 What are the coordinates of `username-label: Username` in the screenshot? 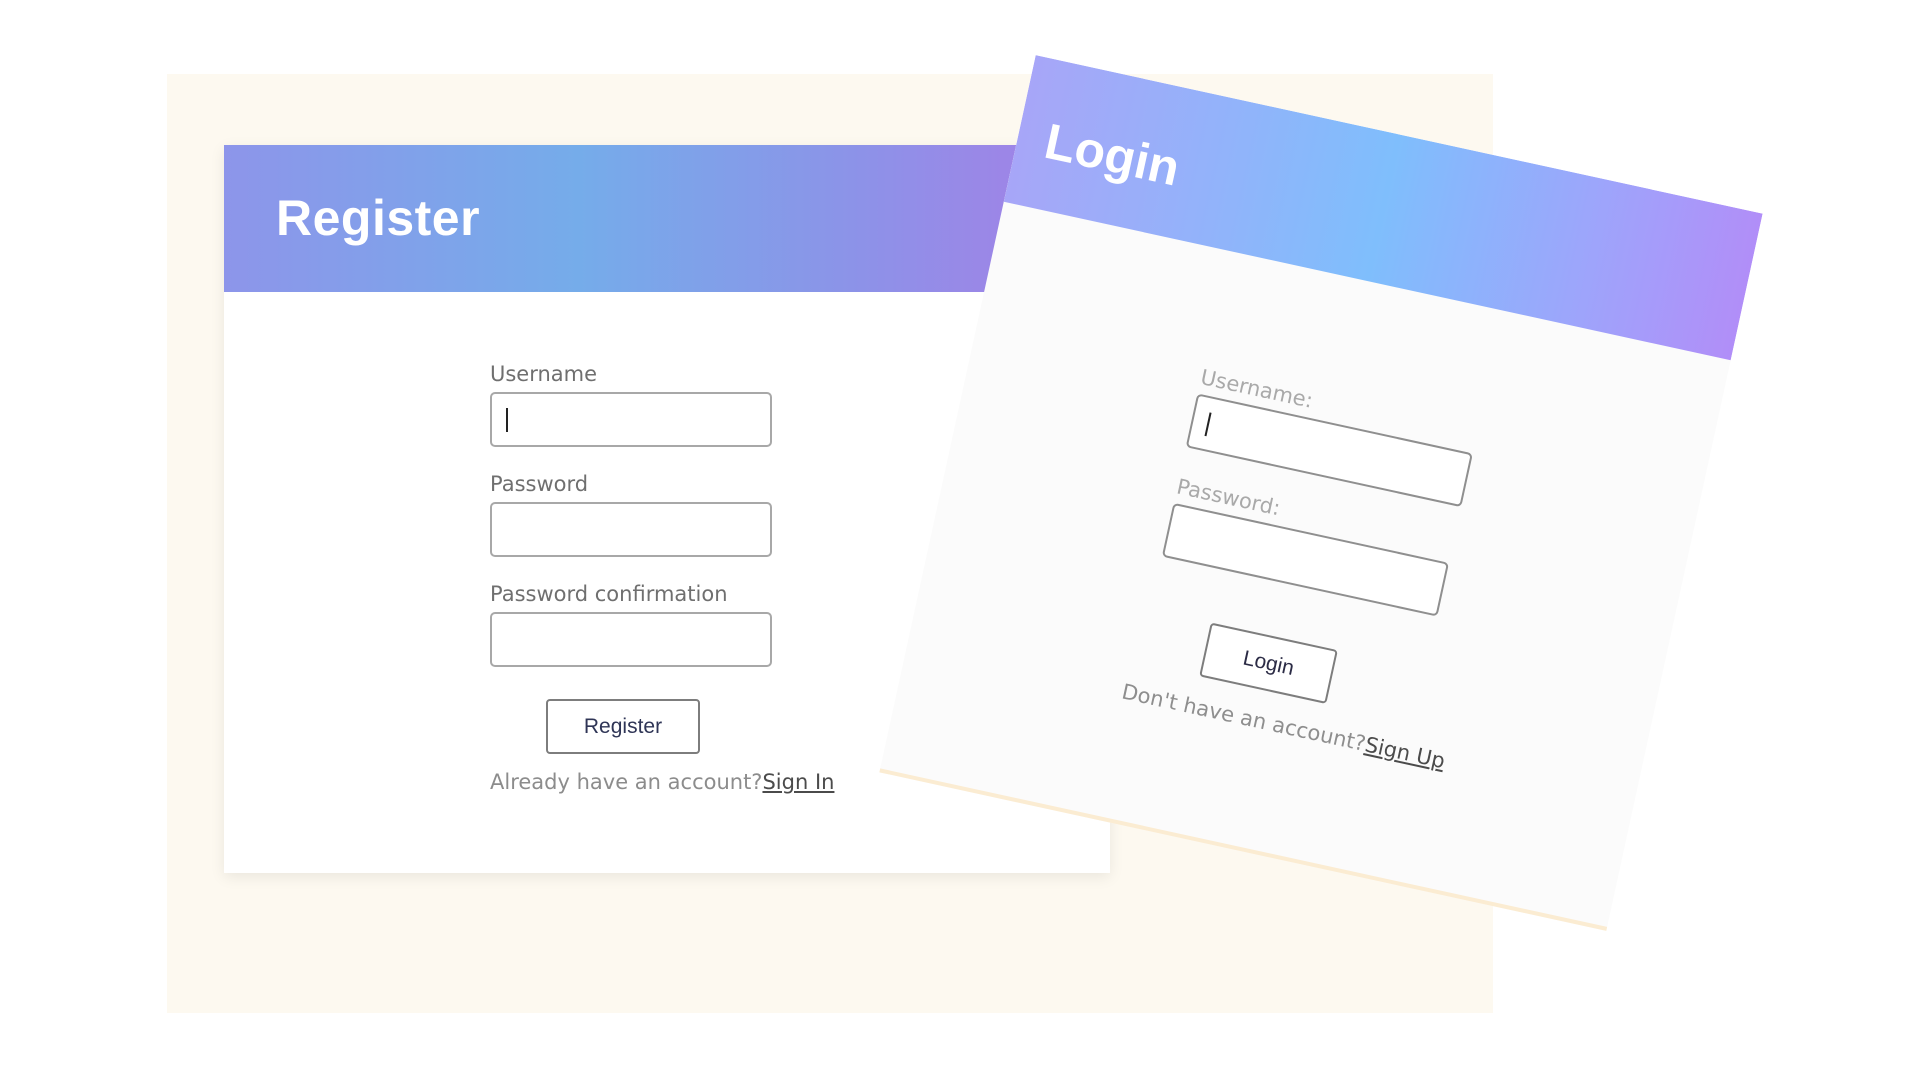 It's located at (544, 374).